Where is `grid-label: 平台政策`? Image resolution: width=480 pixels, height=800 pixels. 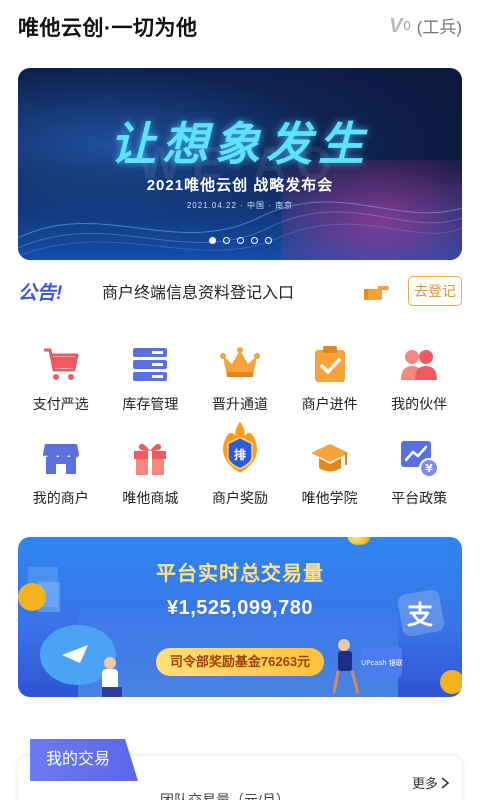 grid-label: 平台政策 is located at coordinates (419, 498).